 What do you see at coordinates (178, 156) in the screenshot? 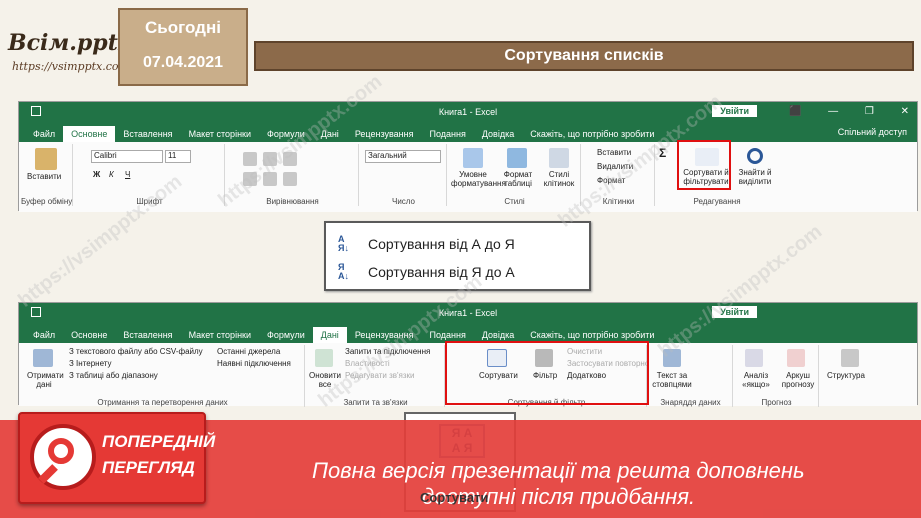
I see `font-size-select: 11` at bounding box center [178, 156].